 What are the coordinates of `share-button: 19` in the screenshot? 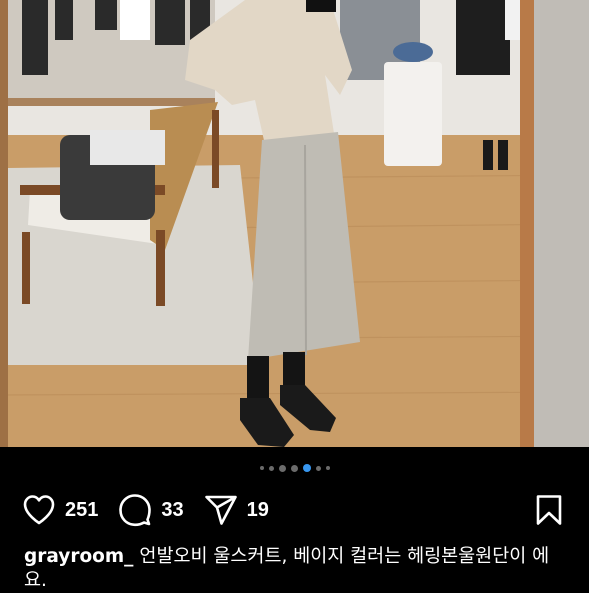 It's located at (236, 510).